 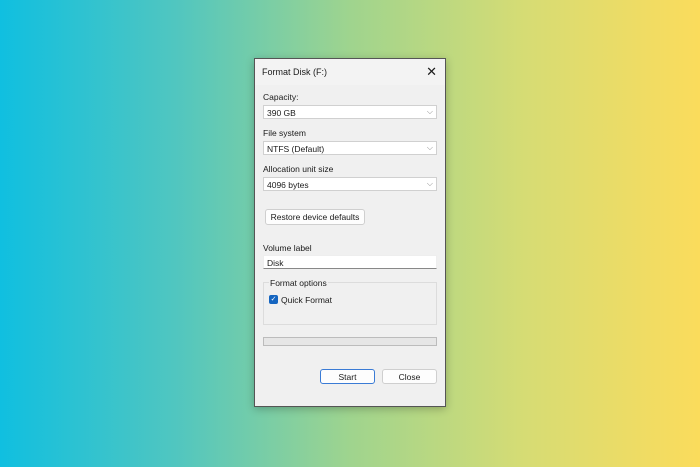 I want to click on capacity-value: 390 GB, so click(x=281, y=113).